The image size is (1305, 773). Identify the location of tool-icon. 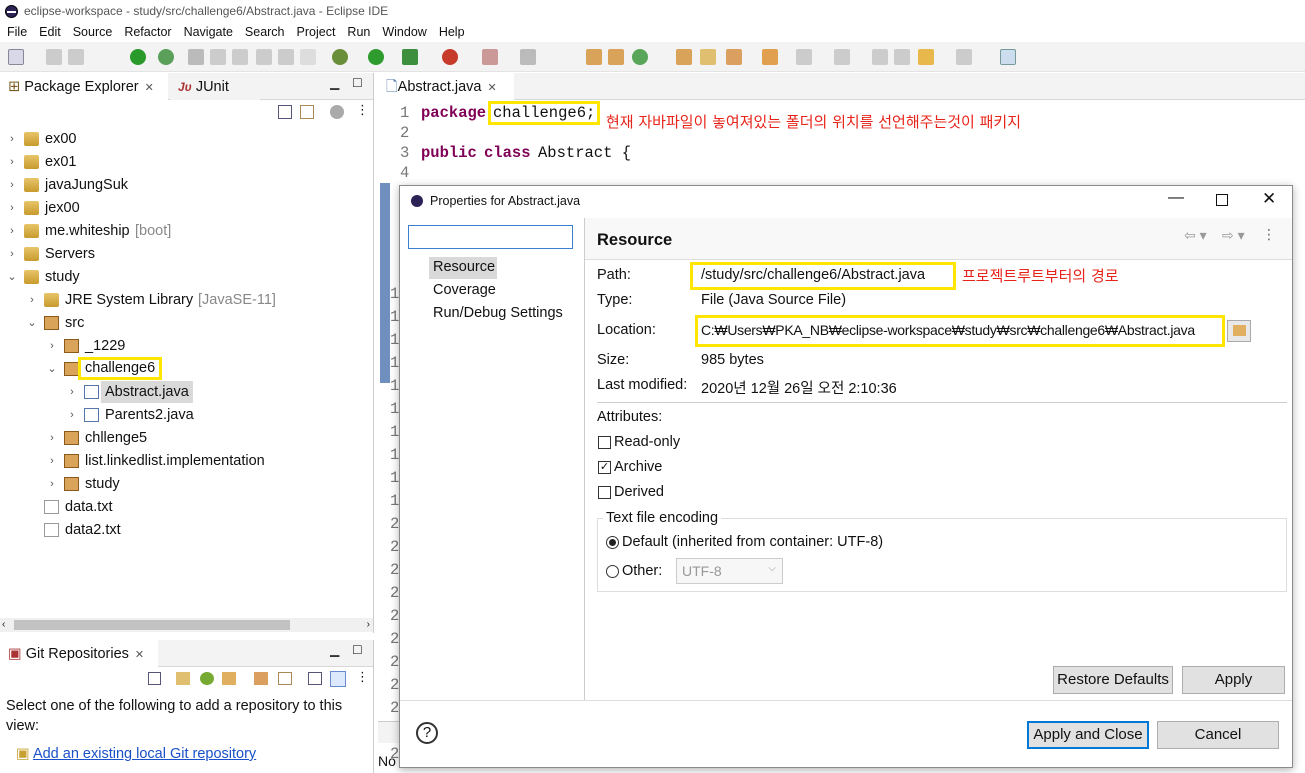
(240, 57).